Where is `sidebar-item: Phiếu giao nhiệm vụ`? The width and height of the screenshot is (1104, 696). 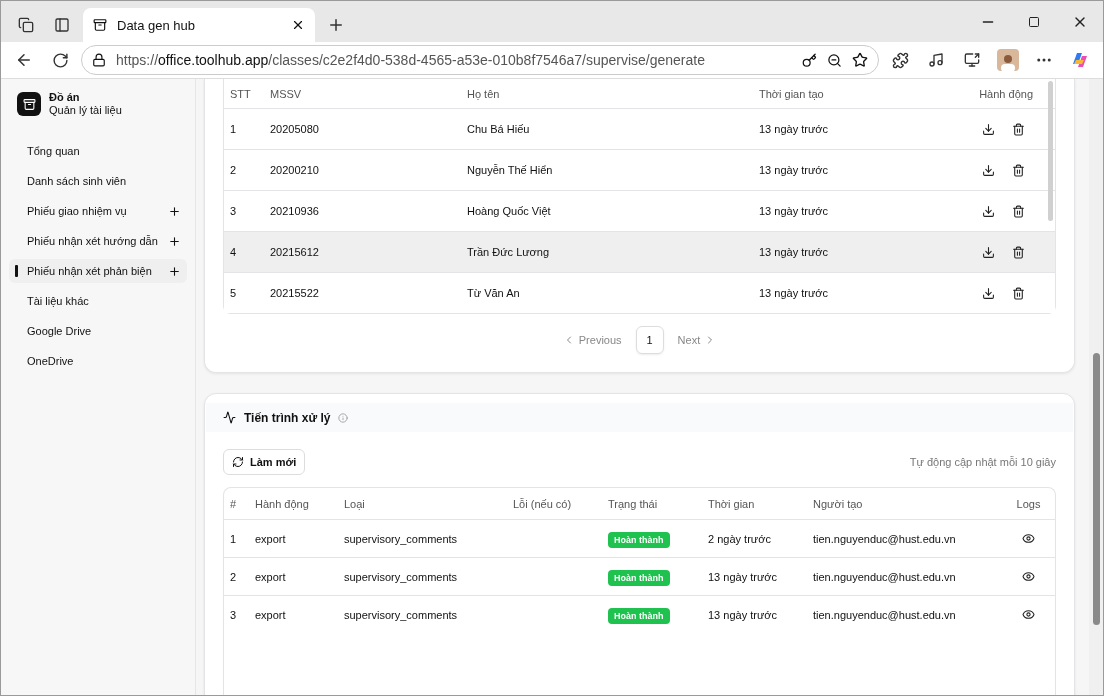 sidebar-item: Phiếu giao nhiệm vụ is located at coordinates (98, 211).